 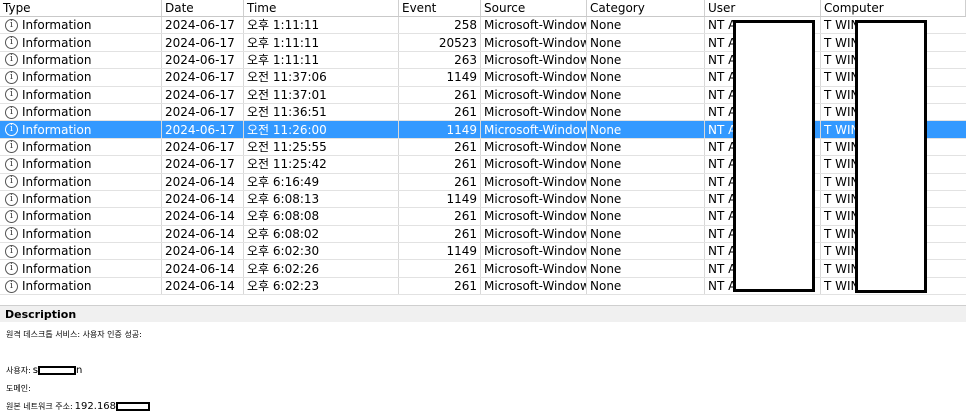 What do you see at coordinates (321, 94) in the screenshot?
I see `cell-time: 오전 11:37:01` at bounding box center [321, 94].